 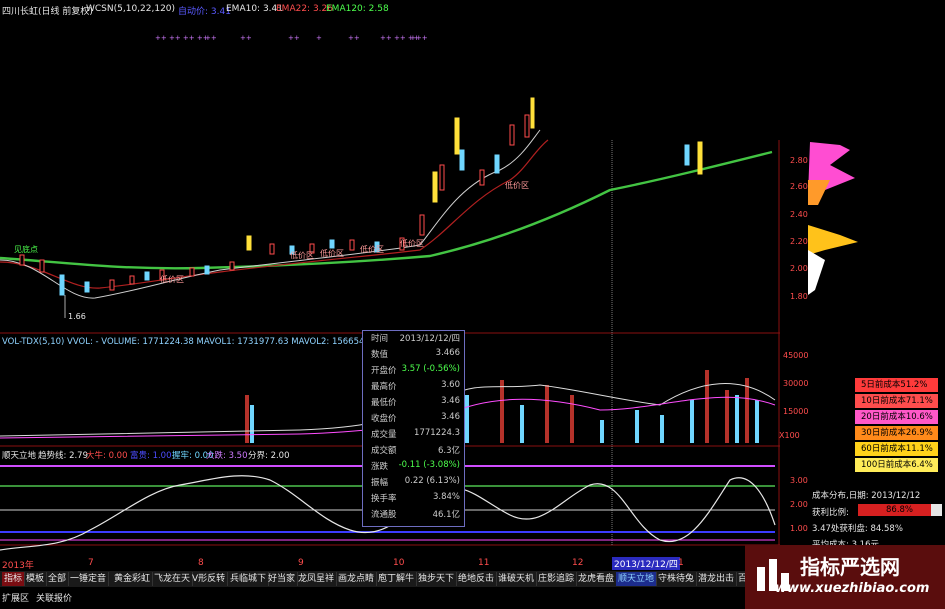 What do you see at coordinates (429, 465) in the screenshot?
I see `tooltip-value: -0.11 (-3.08%)` at bounding box center [429, 465].